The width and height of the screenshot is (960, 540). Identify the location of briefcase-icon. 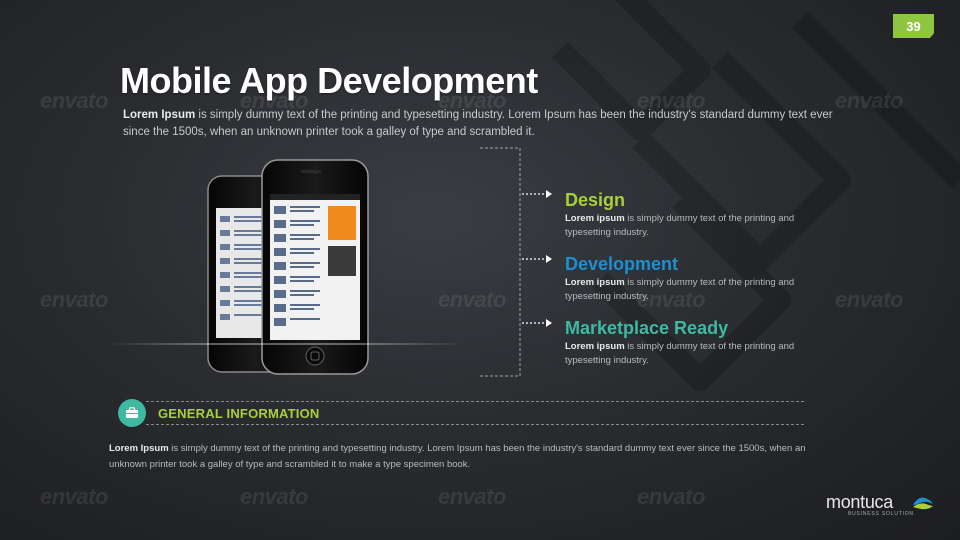
(132, 413).